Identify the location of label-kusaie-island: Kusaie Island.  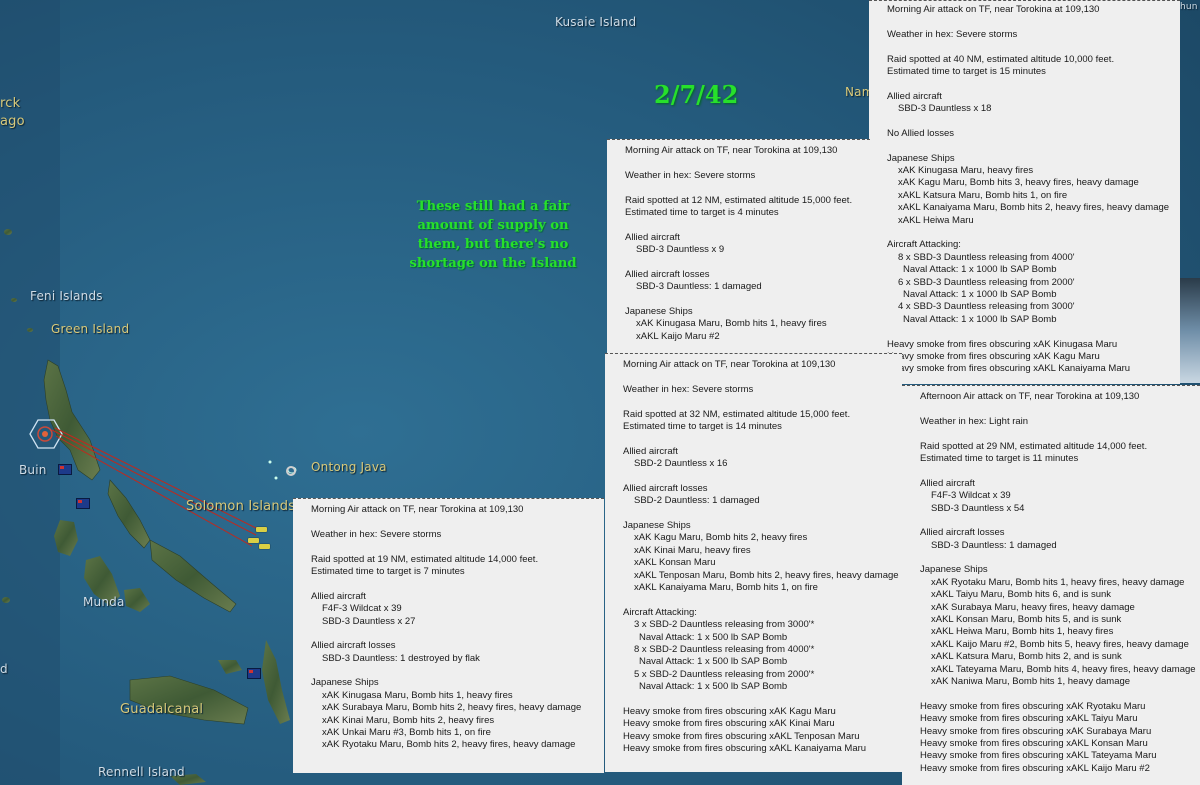
(596, 22).